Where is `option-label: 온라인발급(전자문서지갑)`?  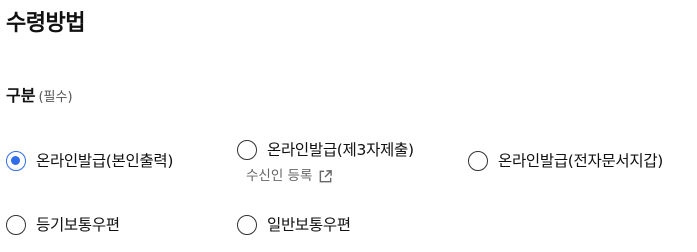
option-label: 온라인발급(전자문서지갑) is located at coordinates (581, 161).